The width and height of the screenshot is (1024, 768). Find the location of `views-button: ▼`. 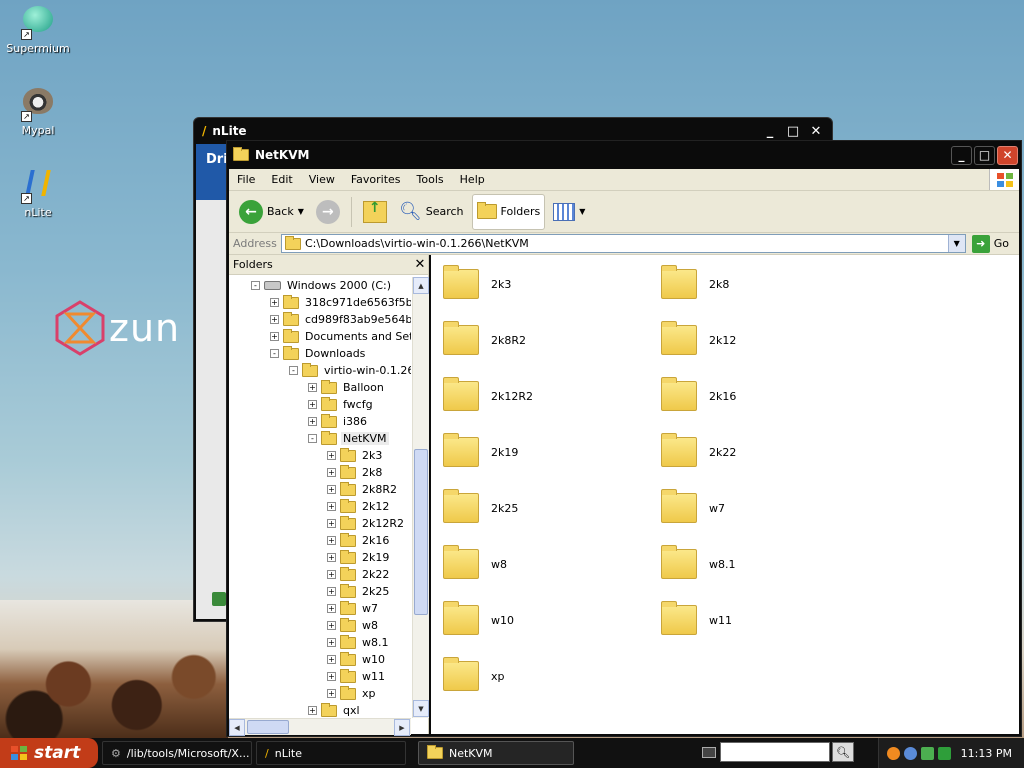

views-button: ▼ is located at coordinates (569, 212).